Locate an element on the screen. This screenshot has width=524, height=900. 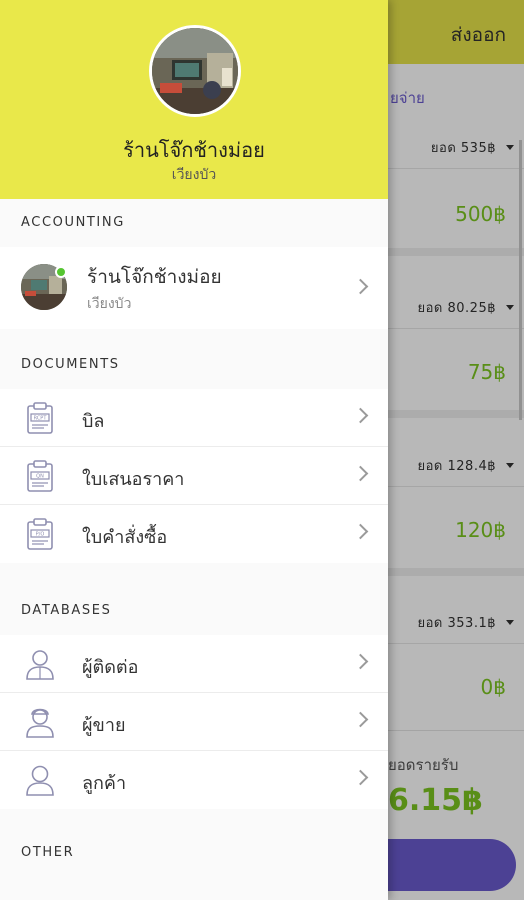
shop-avatar is located at coordinates (195, 71).